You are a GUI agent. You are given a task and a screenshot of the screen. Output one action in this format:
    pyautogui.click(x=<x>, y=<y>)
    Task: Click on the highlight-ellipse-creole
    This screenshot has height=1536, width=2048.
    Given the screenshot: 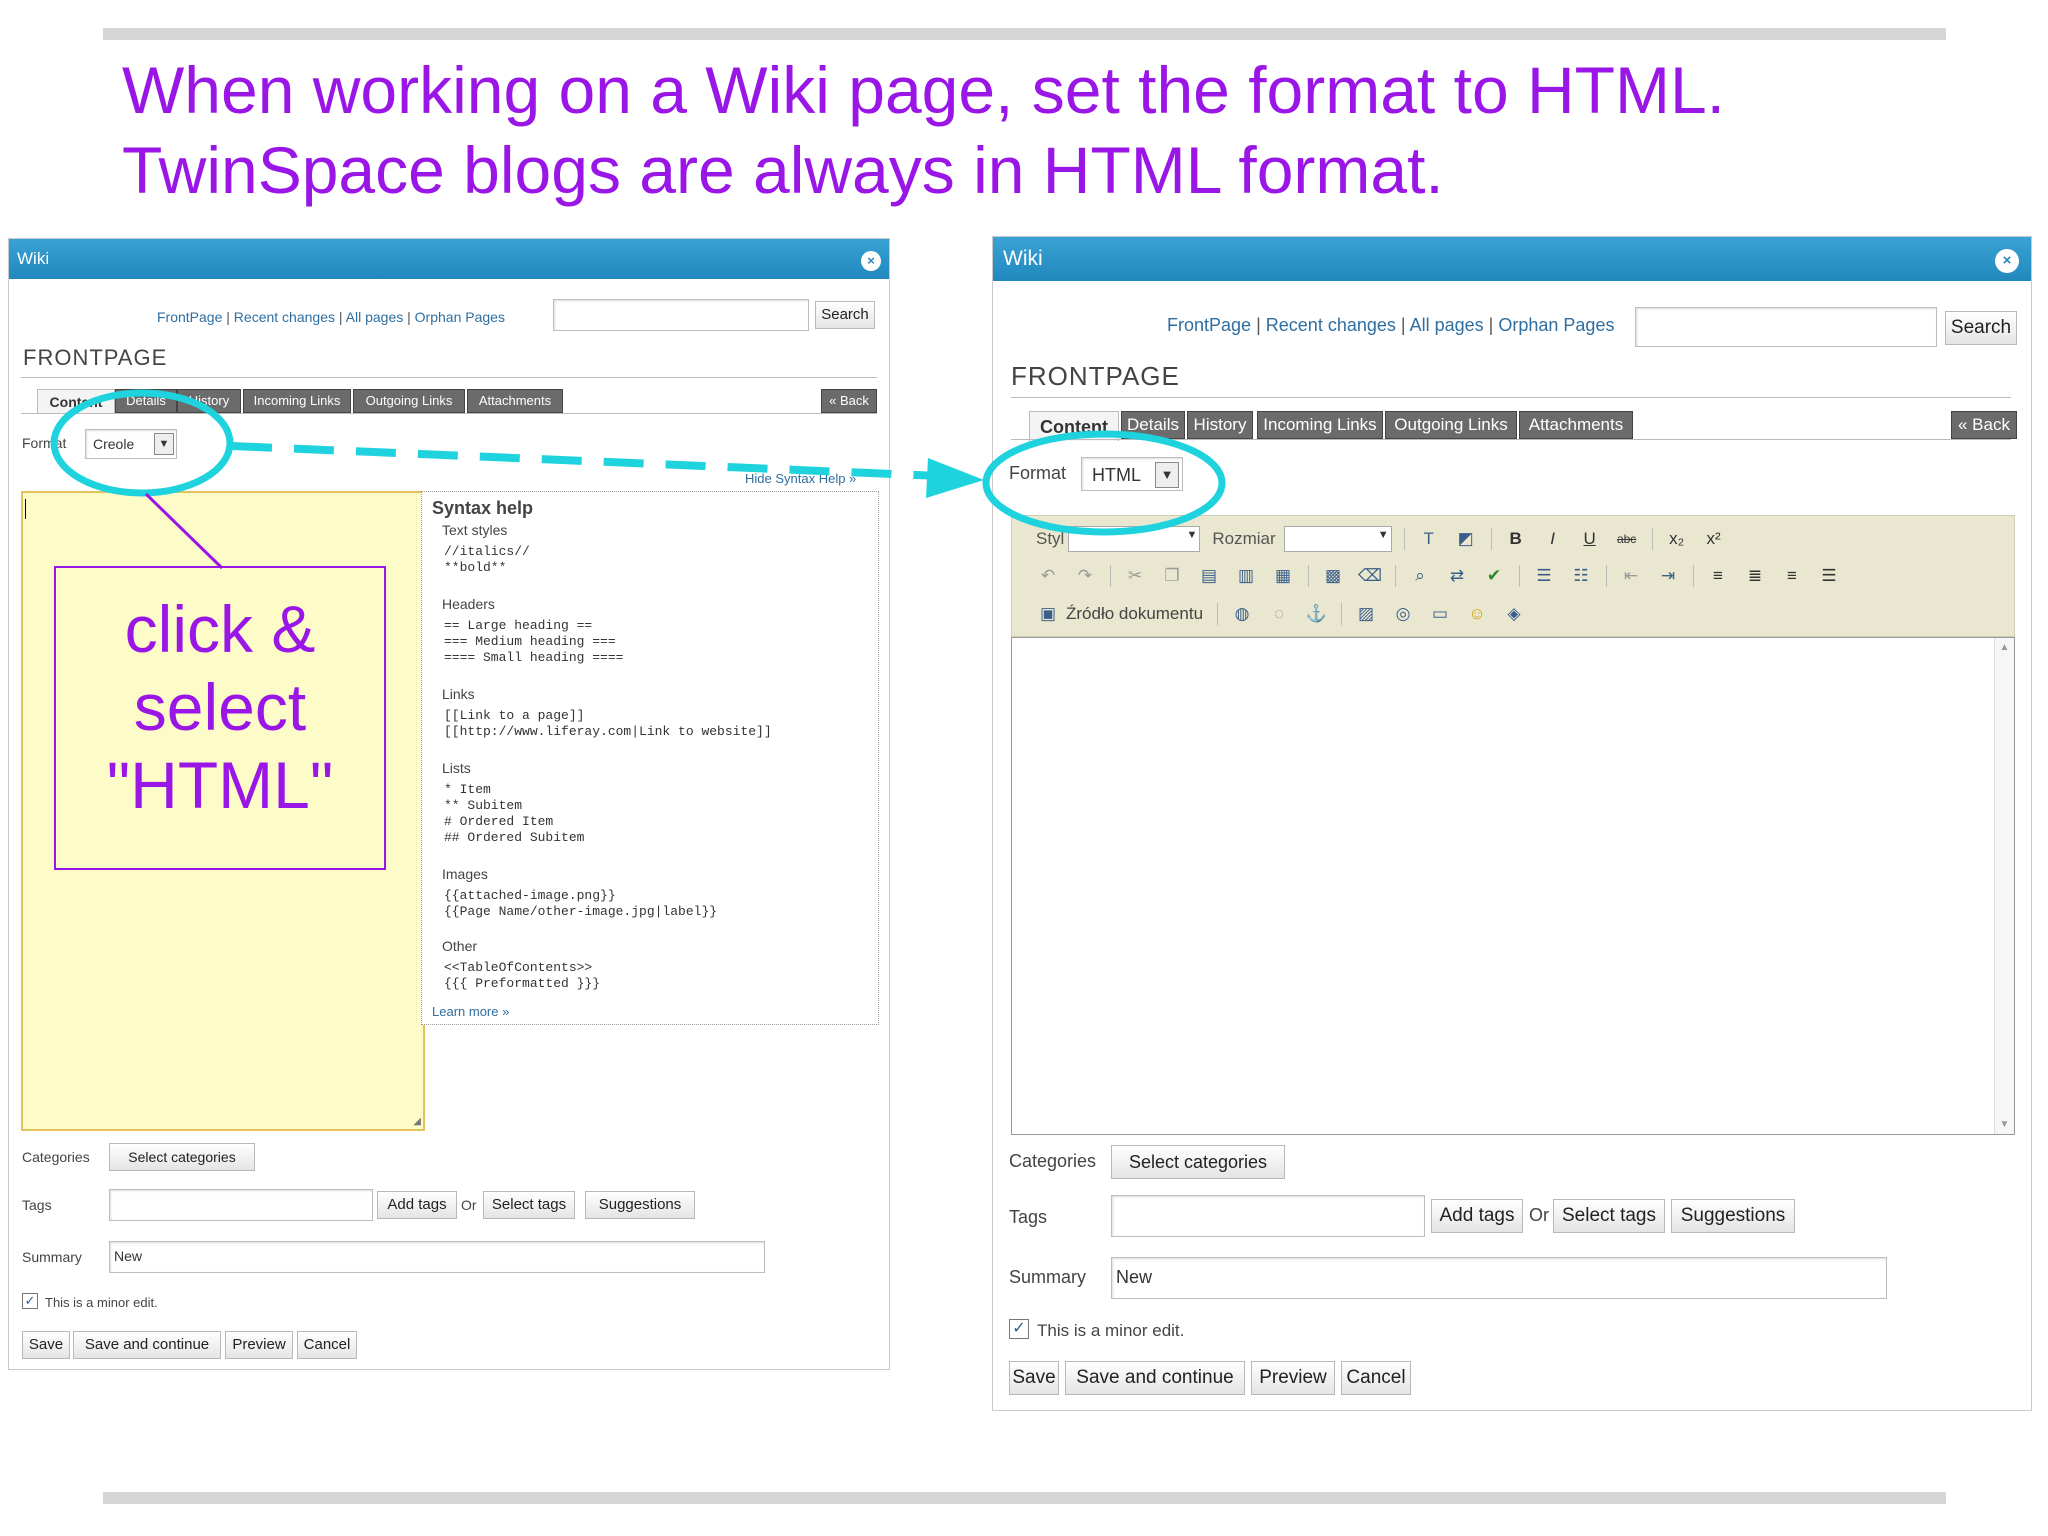 What is the action you would take?
    pyautogui.click(x=142, y=443)
    